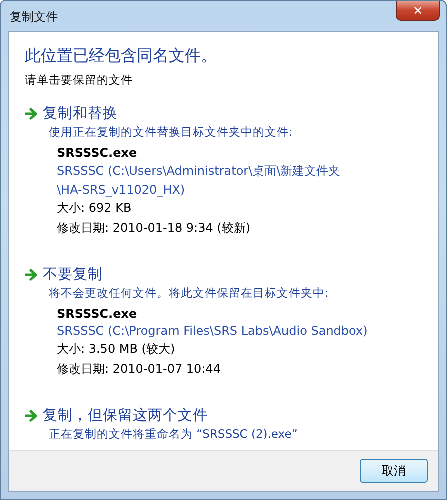  Describe the element at coordinates (213, 331) in the screenshot. I see `file-path: SRSSSC (C:\Program Files\SRS Labs\Audio Sandbox)` at that location.